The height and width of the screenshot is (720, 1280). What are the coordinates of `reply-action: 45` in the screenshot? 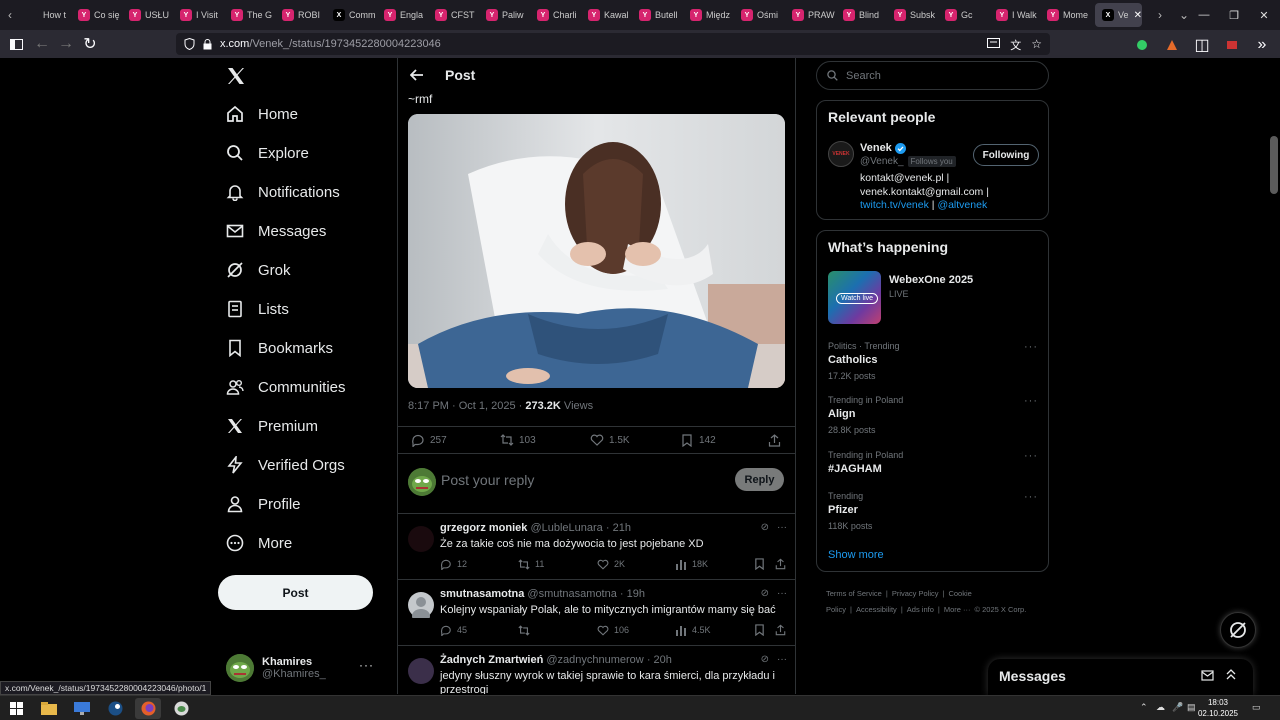 It's located at (453, 630).